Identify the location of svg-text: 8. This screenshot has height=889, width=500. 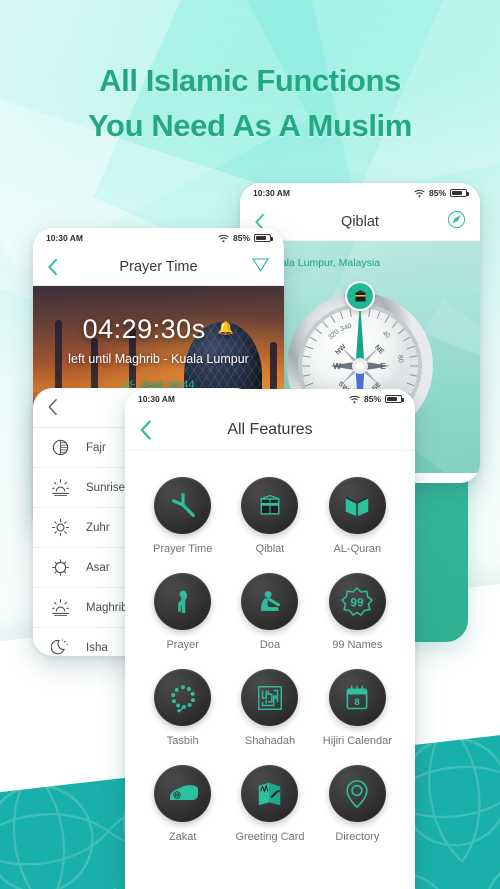
(358, 702).